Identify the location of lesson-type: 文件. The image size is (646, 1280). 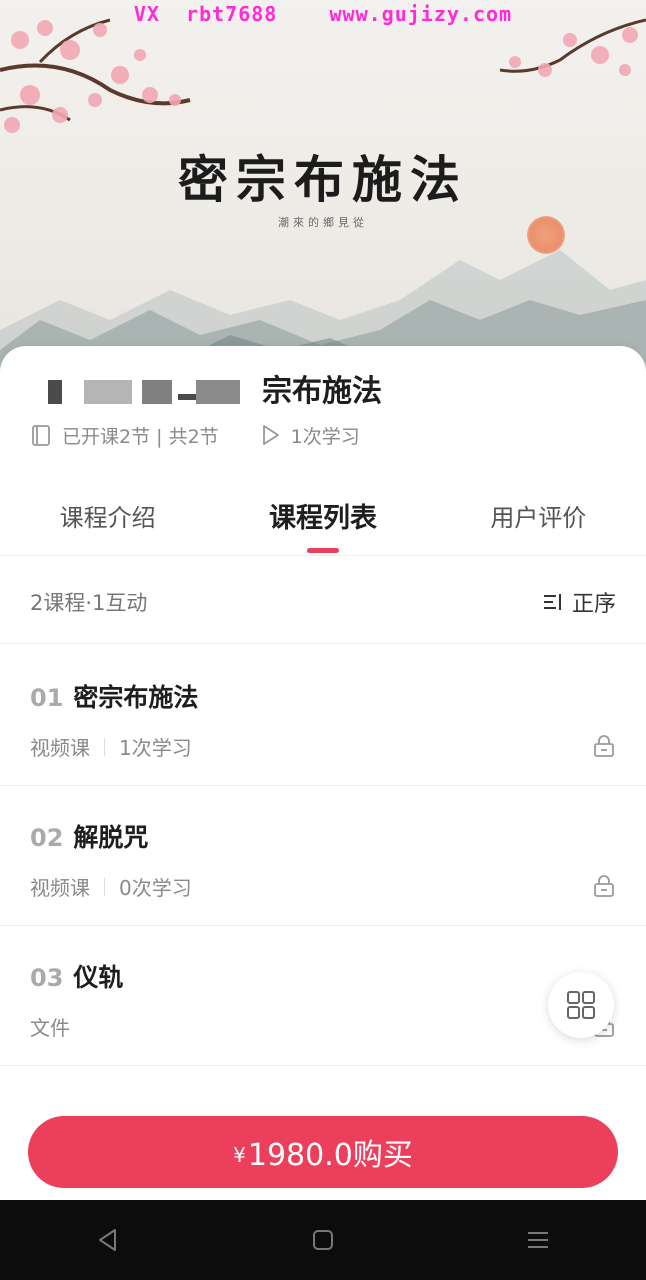
(50, 1028).